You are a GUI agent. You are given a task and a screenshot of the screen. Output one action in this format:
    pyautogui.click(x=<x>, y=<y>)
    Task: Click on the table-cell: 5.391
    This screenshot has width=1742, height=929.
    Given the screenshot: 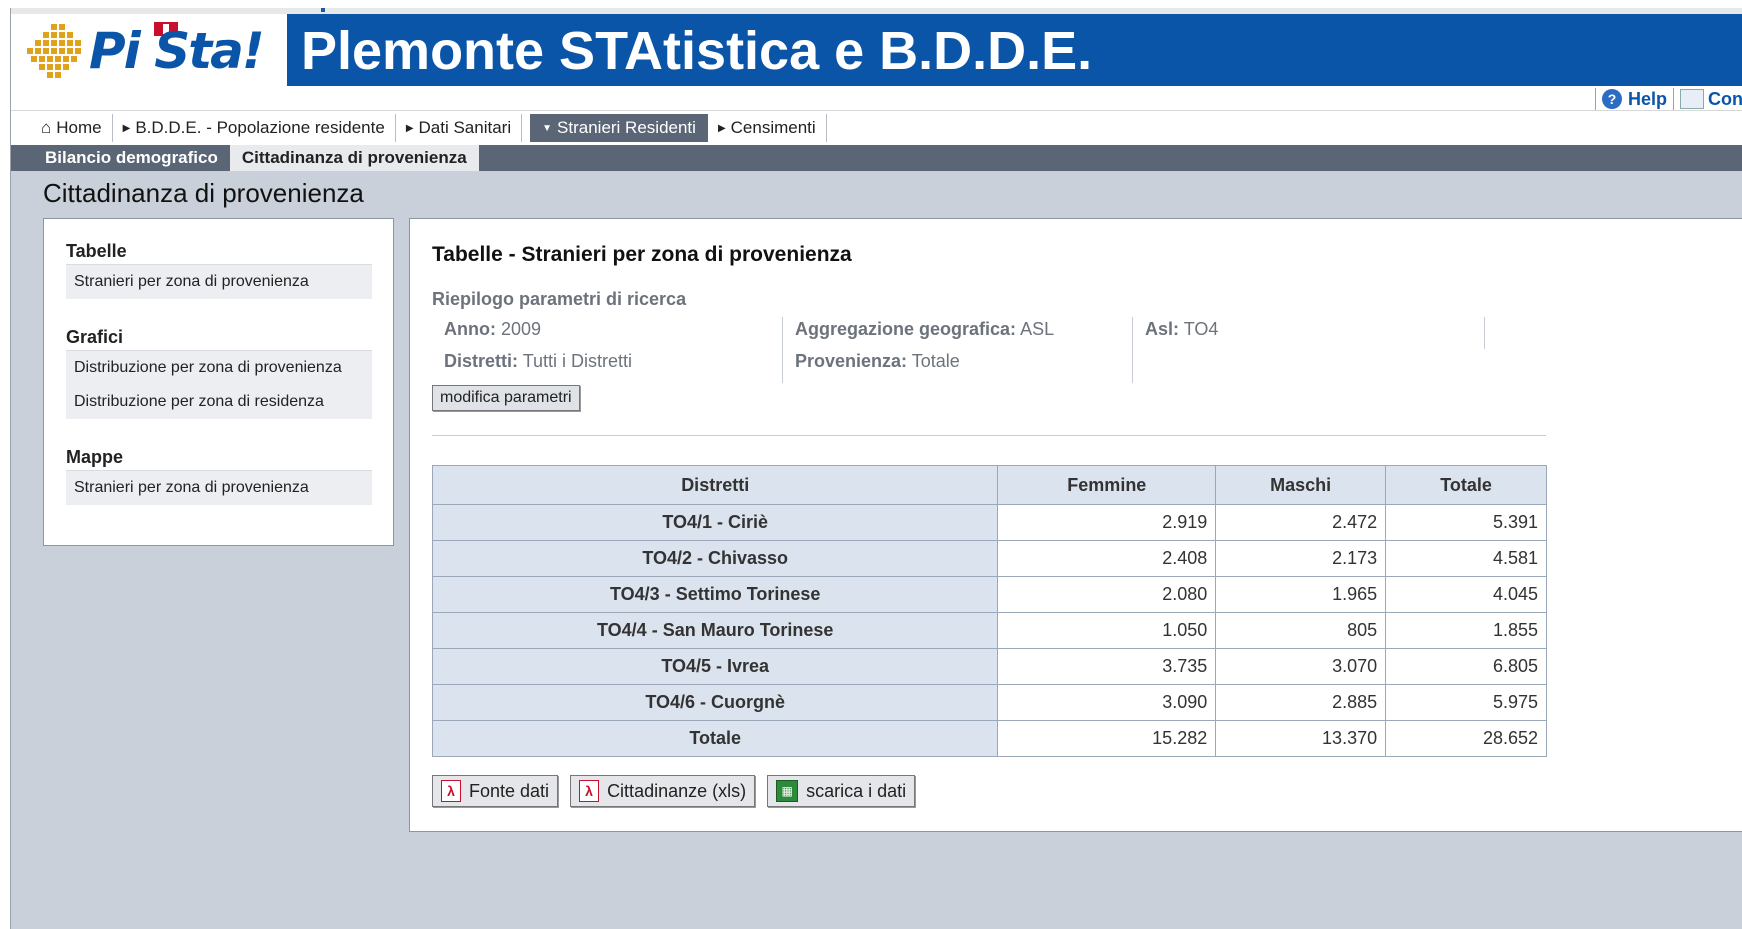 What is the action you would take?
    pyautogui.click(x=1466, y=522)
    